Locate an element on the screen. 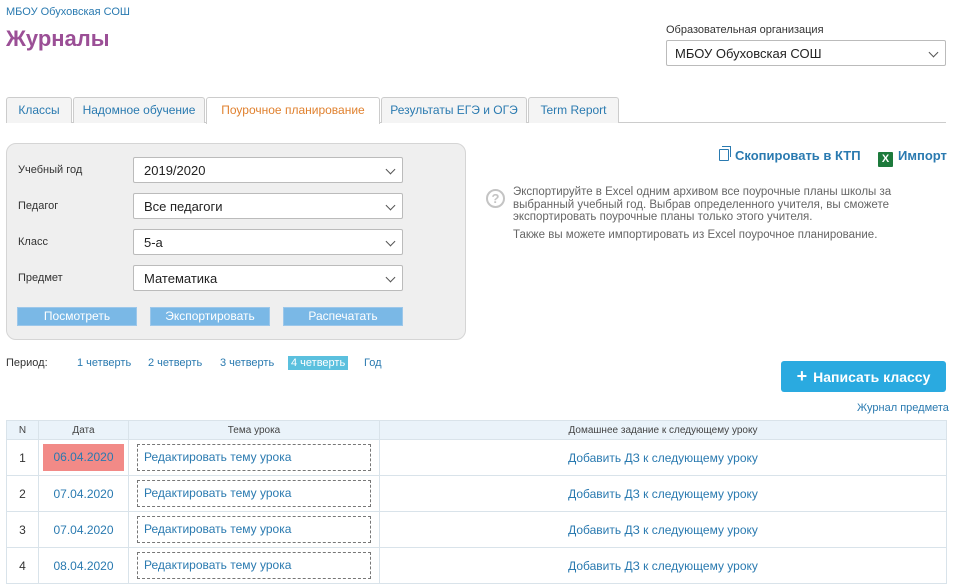 The width and height of the screenshot is (967, 586). excel-icon: X is located at coordinates (885, 159).